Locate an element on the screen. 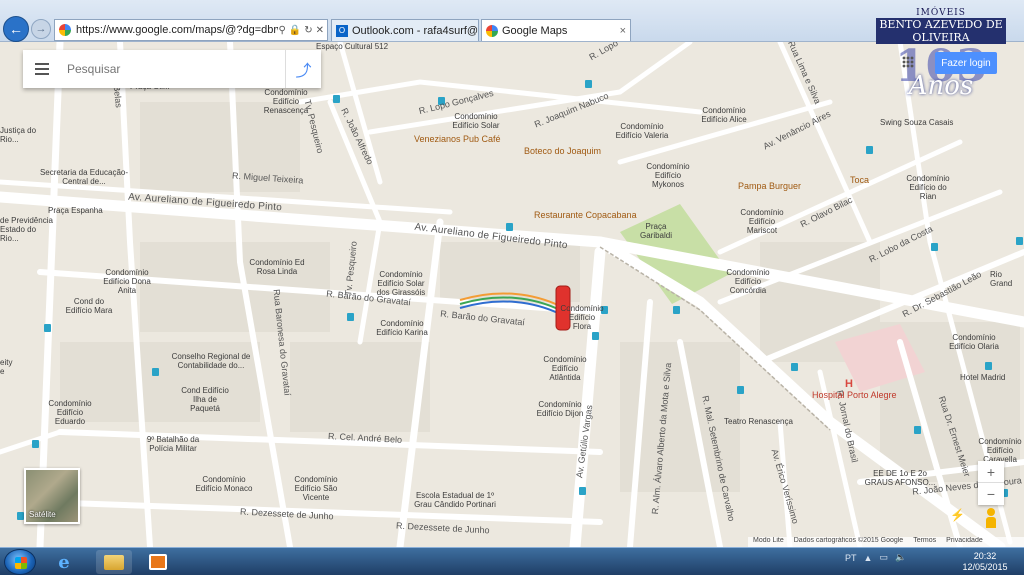 The image size is (1024, 575). back-button: ← is located at coordinates (16, 29).